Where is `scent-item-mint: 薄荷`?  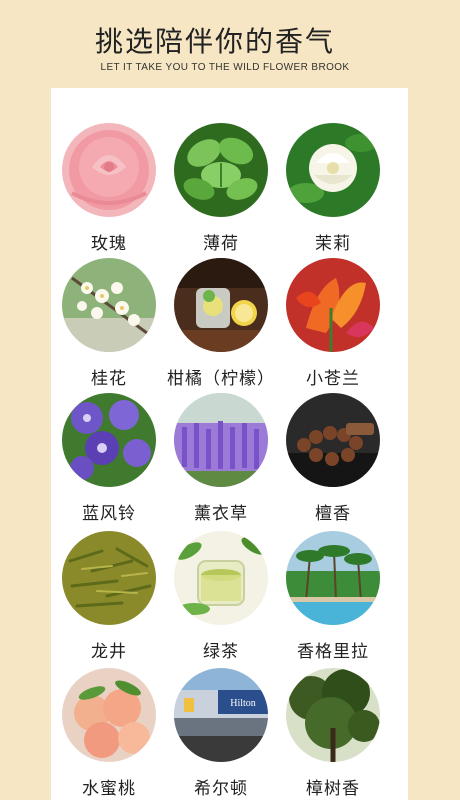
scent-item-mint: 薄荷 is located at coordinates (221, 188).